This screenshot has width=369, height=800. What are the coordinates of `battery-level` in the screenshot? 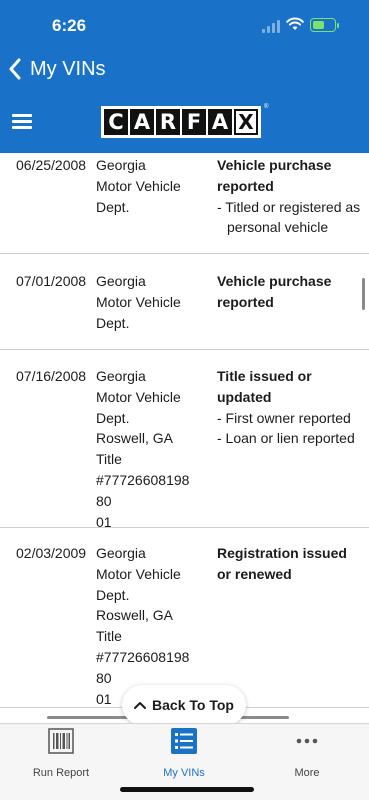 It's located at (319, 25).